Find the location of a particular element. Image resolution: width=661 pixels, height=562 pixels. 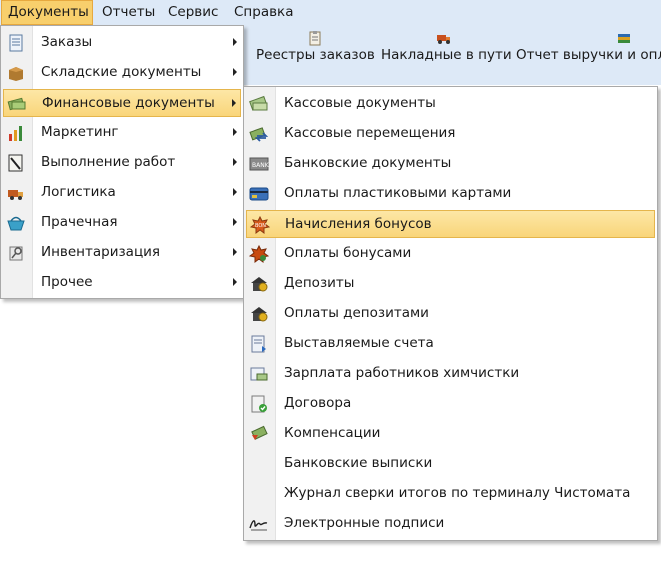

inventory-icon is located at coordinates (16, 253).